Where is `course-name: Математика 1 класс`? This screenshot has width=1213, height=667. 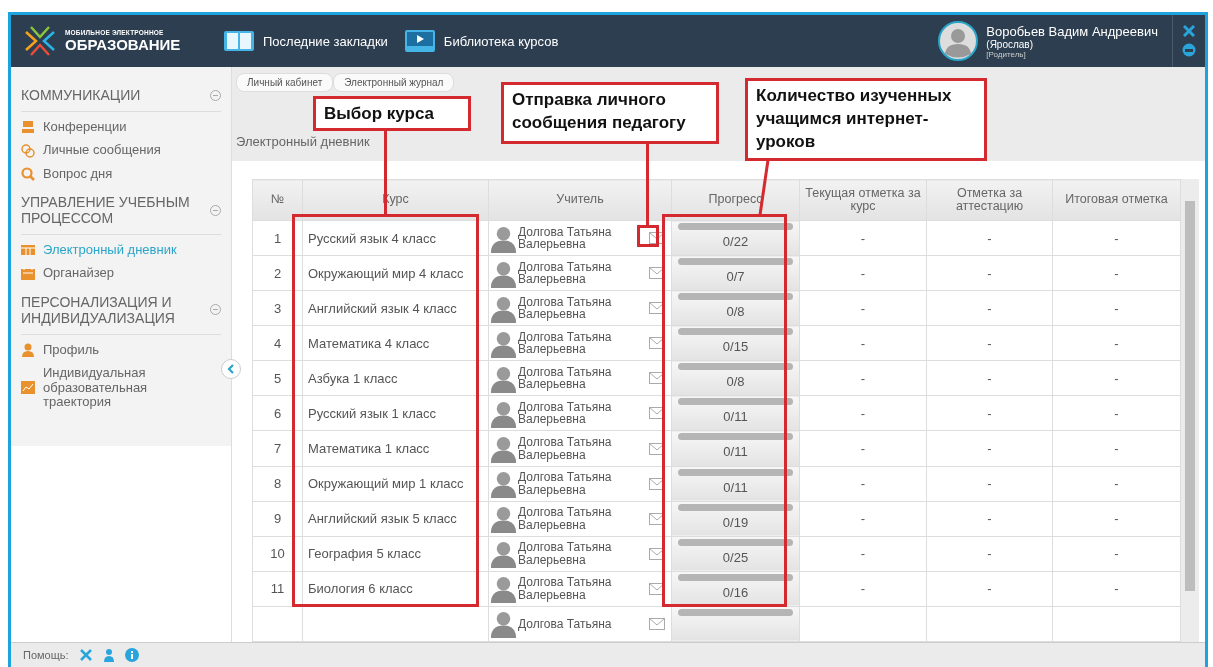 course-name: Математика 1 класс is located at coordinates (395, 448).